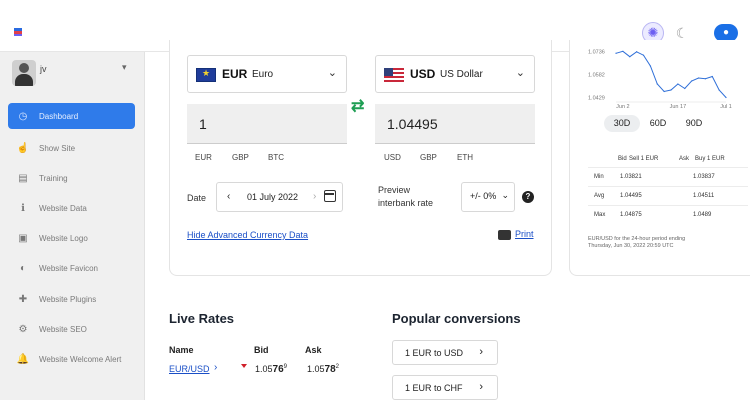 This screenshot has width=750, height=400. I want to click on live-rates-title: Live Rates, so click(202, 318).